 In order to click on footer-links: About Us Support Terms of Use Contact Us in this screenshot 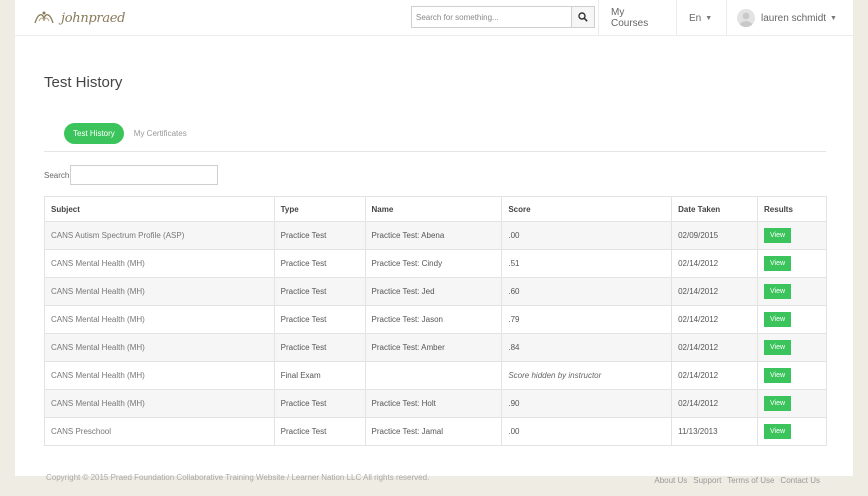, I will do `click(734, 480)`.